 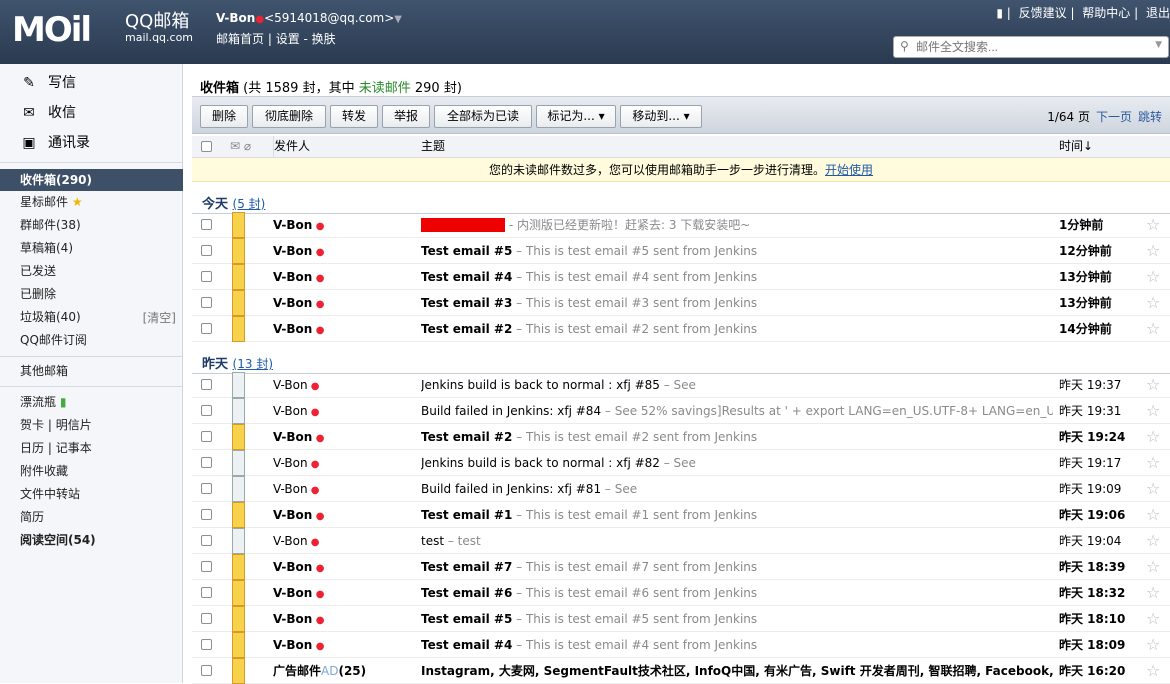 I want to click on move-to-dropdown: 移动到... ▾, so click(x=661, y=116).